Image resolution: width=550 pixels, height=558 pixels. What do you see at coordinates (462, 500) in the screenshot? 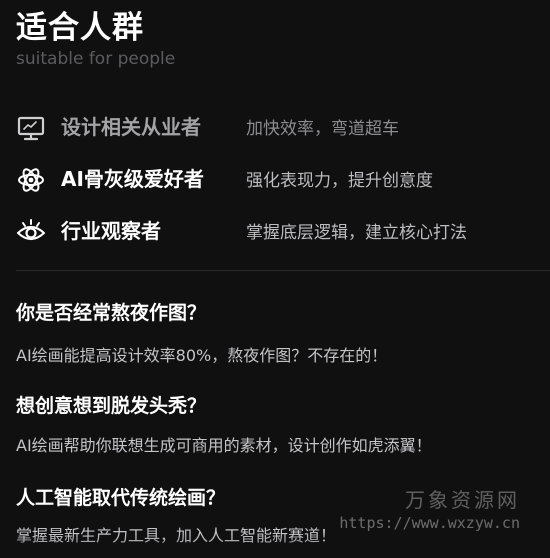
I see `watermark-name: 万象资源网` at bounding box center [462, 500].